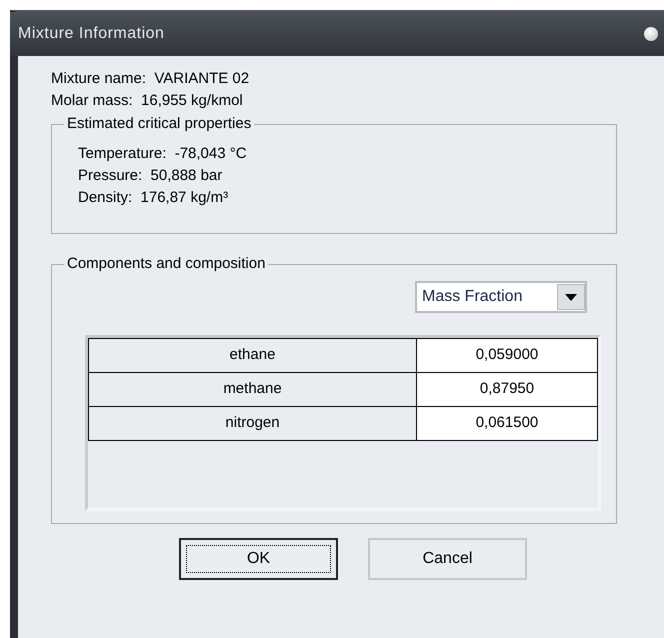 This screenshot has height=638, width=664. I want to click on property-text: Temperature: -78,043 °C, so click(163, 154).